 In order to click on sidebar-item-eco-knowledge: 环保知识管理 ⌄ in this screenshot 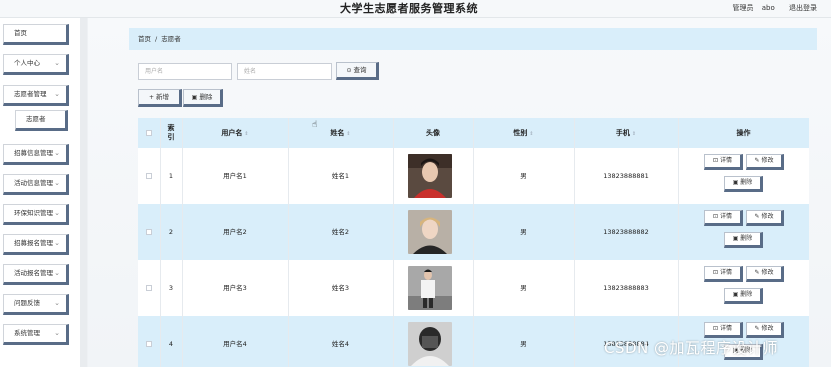, I will do `click(36, 214)`.